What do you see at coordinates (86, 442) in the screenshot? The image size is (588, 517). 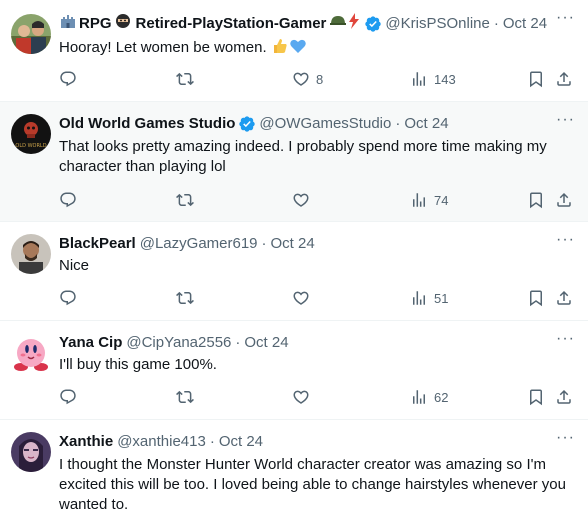 I see `display-name: Xanthie` at bounding box center [86, 442].